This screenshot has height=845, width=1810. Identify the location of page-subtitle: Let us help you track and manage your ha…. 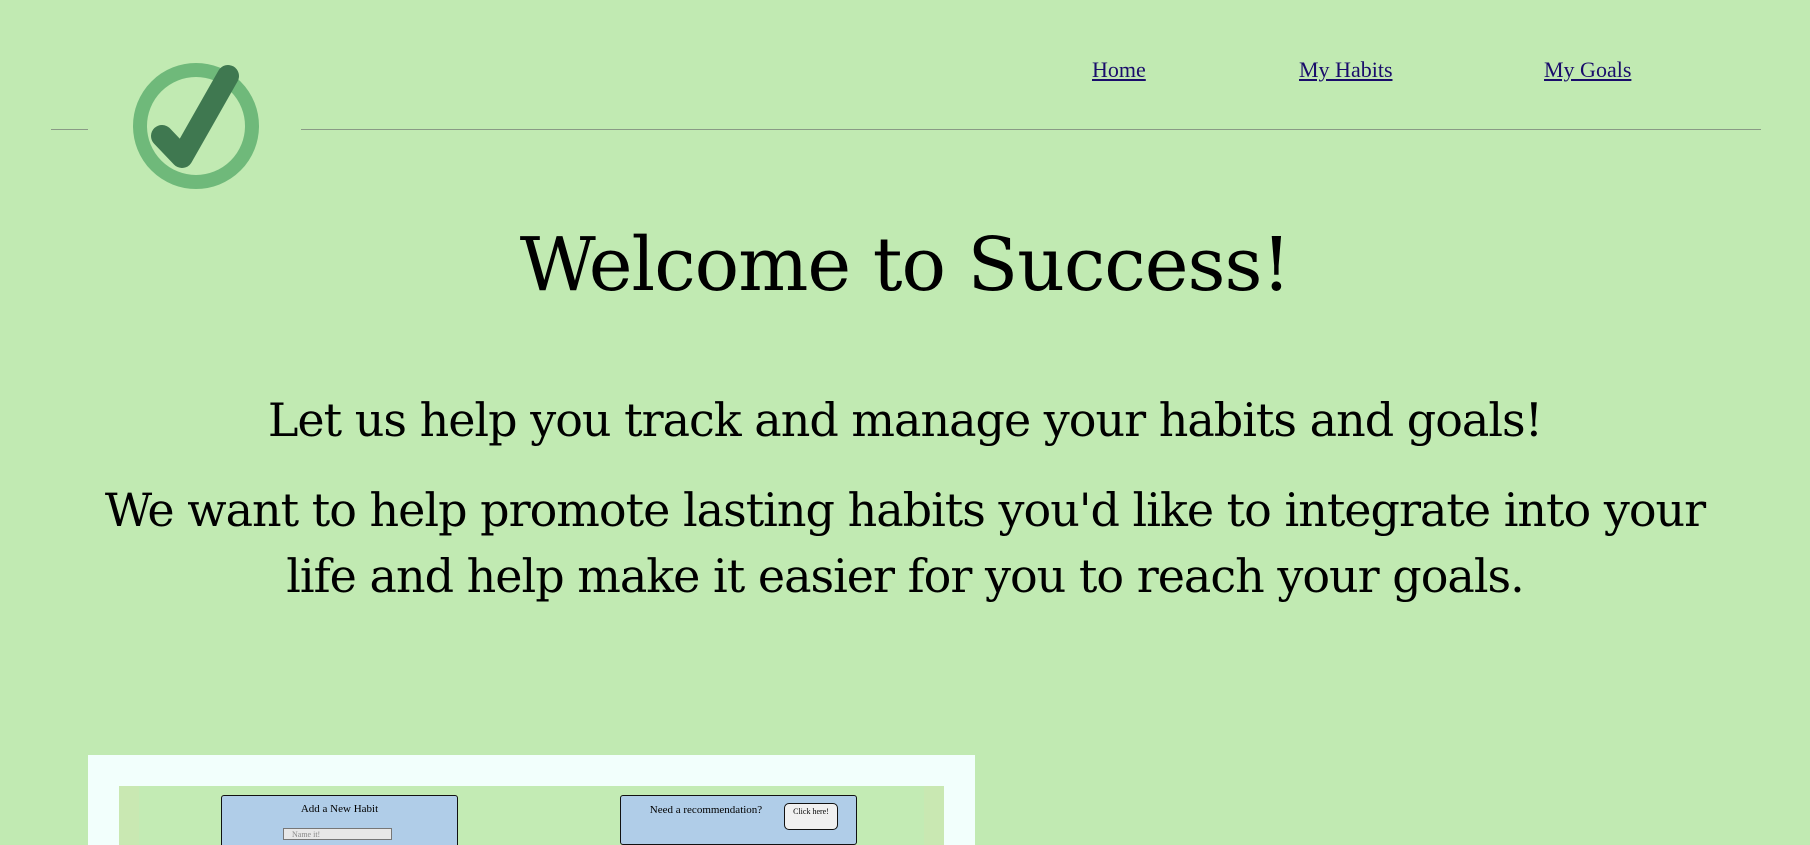
(905, 420).